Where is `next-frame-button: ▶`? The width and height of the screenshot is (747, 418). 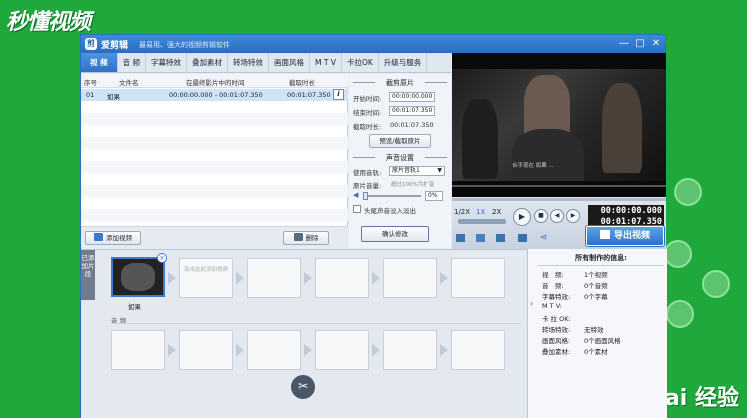 next-frame-button: ▶ is located at coordinates (573, 216).